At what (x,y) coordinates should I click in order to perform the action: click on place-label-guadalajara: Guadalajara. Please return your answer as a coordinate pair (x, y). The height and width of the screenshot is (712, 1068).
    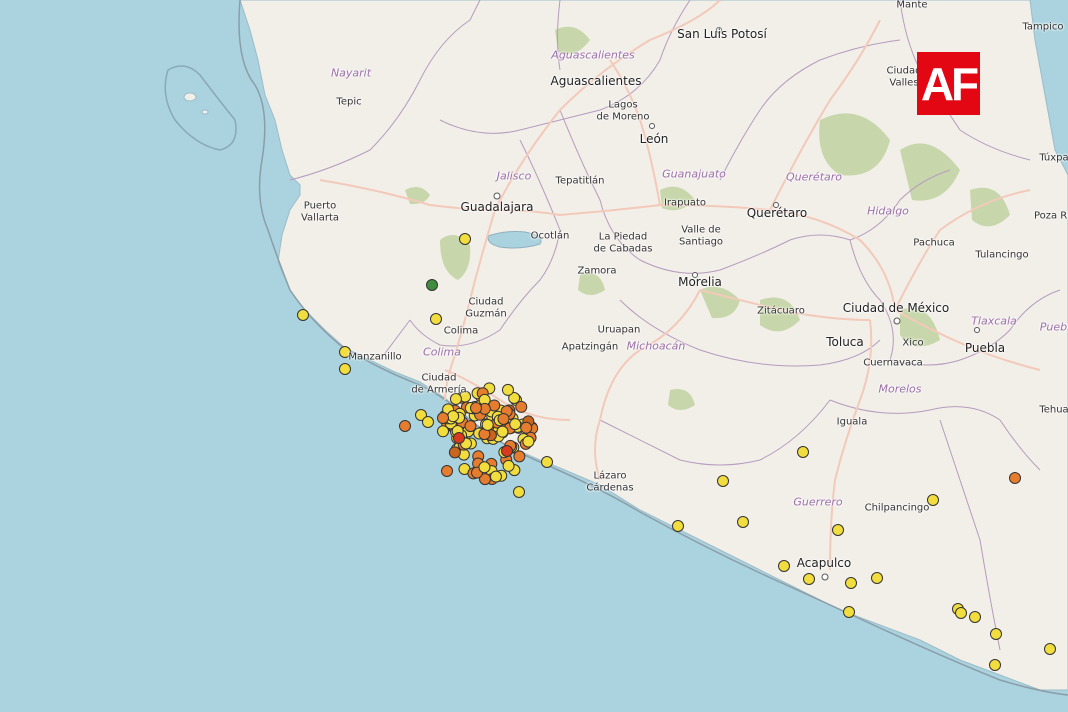
    Looking at the image, I should click on (497, 207).